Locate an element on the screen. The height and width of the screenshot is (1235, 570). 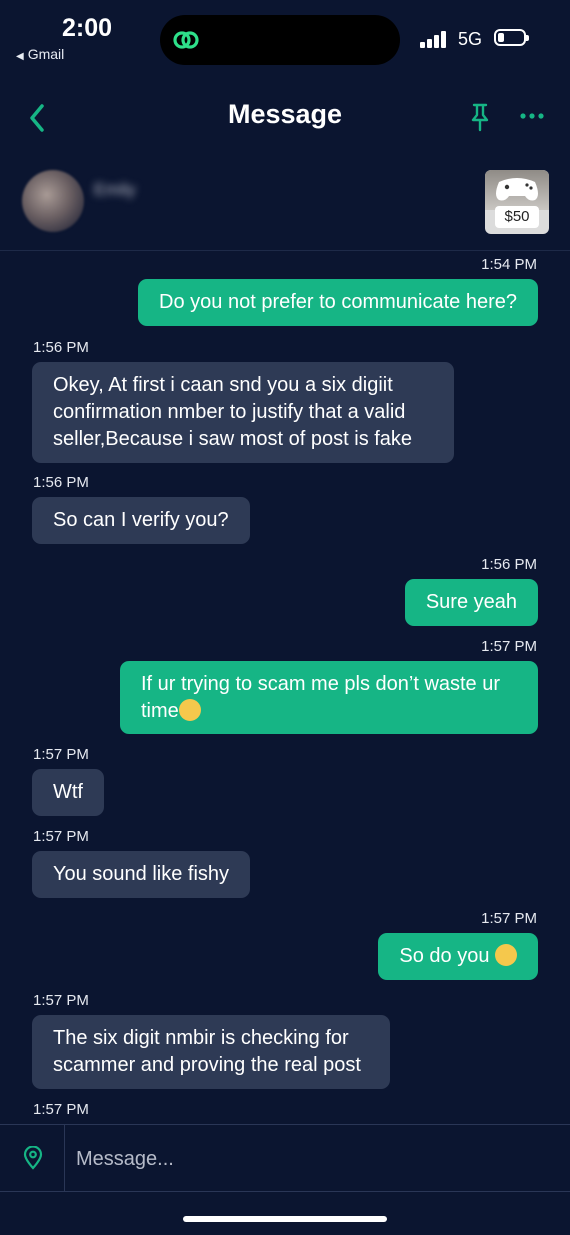
message-header: Message is located at coordinates (285, 118).